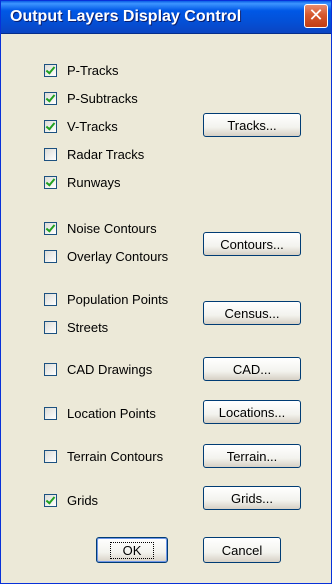  Describe the element at coordinates (110, 369) in the screenshot. I see `checkbox-label: CAD Drawings` at that location.